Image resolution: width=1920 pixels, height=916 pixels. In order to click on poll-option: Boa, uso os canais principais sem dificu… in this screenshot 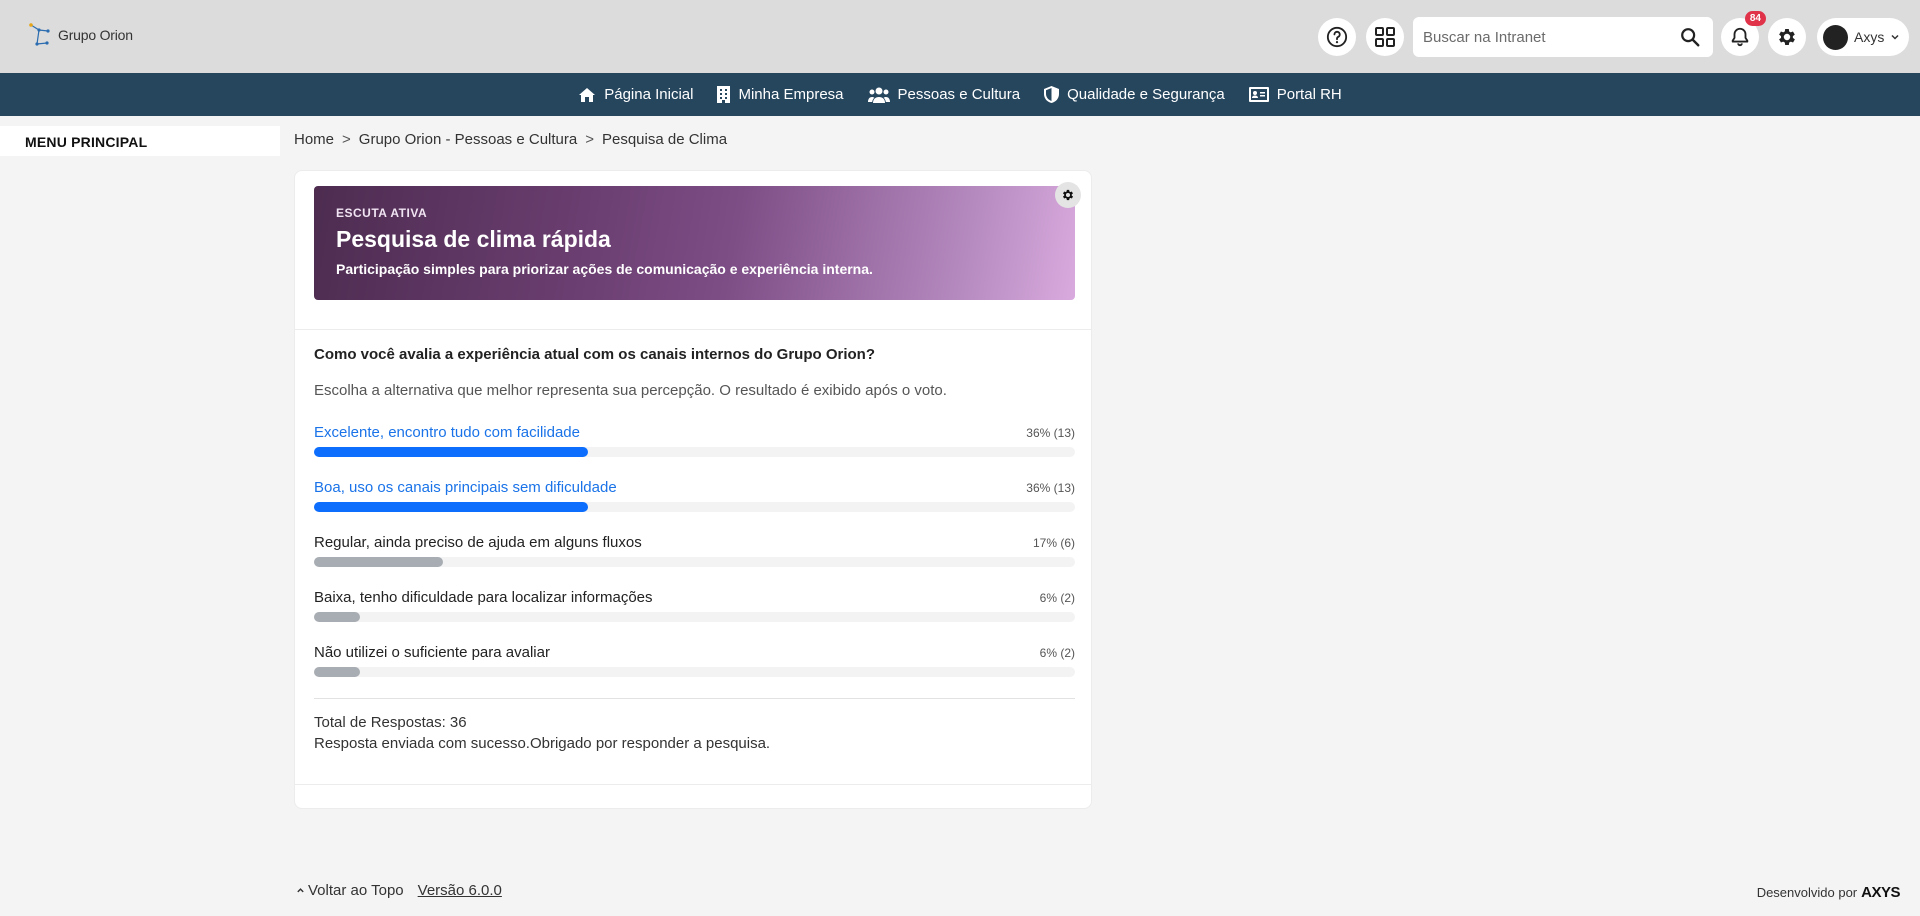, I will do `click(694, 499)`.